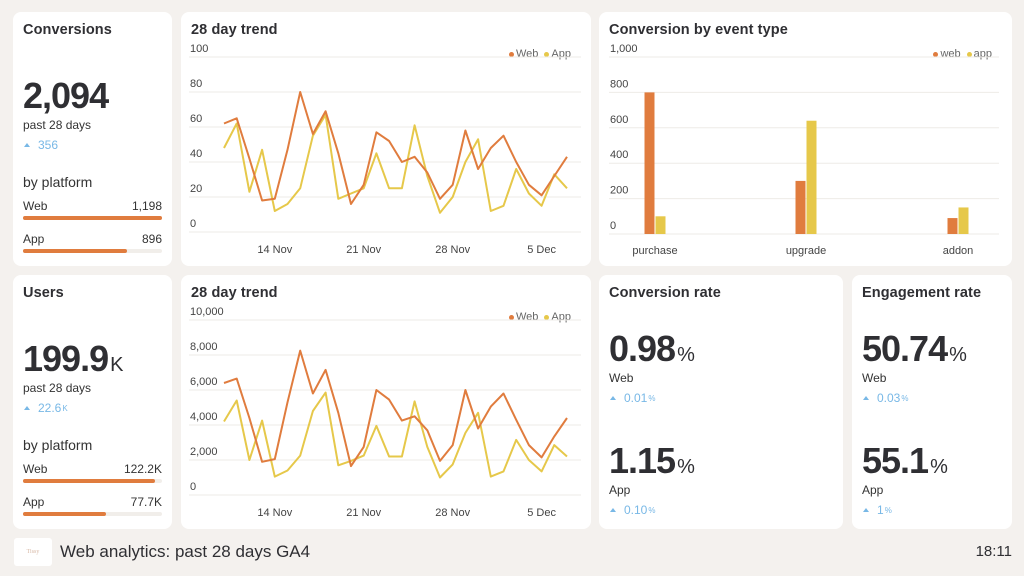 Image resolution: width=1024 pixels, height=576 pixels. What do you see at coordinates (196, 154) in the screenshot?
I see `y-tick-label: 40` at bounding box center [196, 154].